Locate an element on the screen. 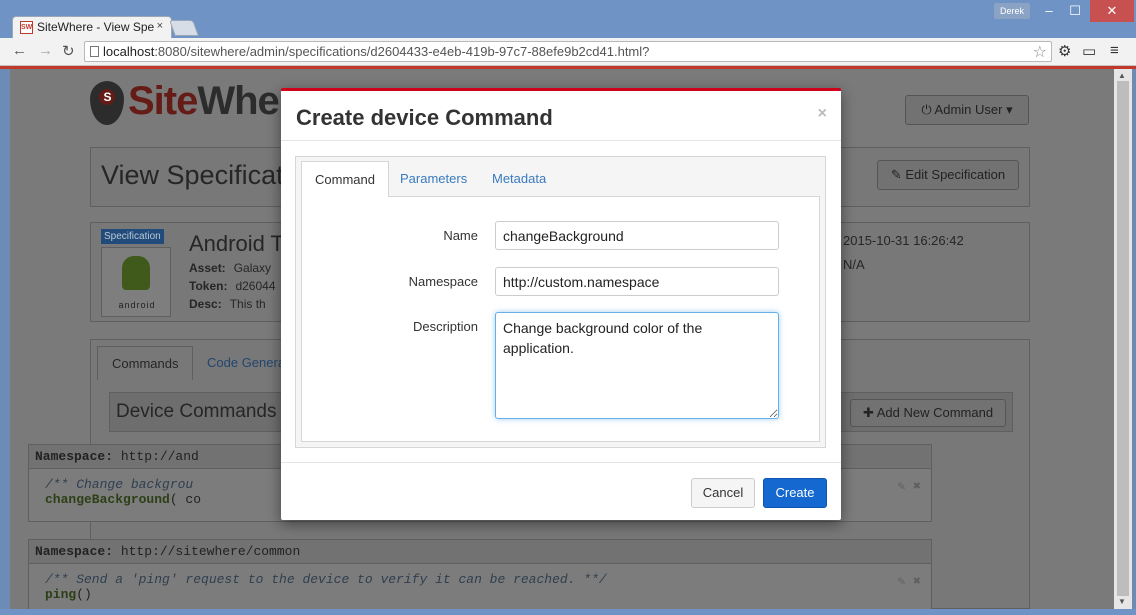 This screenshot has width=1136, height=615. namespace-value: http://and is located at coordinates (159, 456).